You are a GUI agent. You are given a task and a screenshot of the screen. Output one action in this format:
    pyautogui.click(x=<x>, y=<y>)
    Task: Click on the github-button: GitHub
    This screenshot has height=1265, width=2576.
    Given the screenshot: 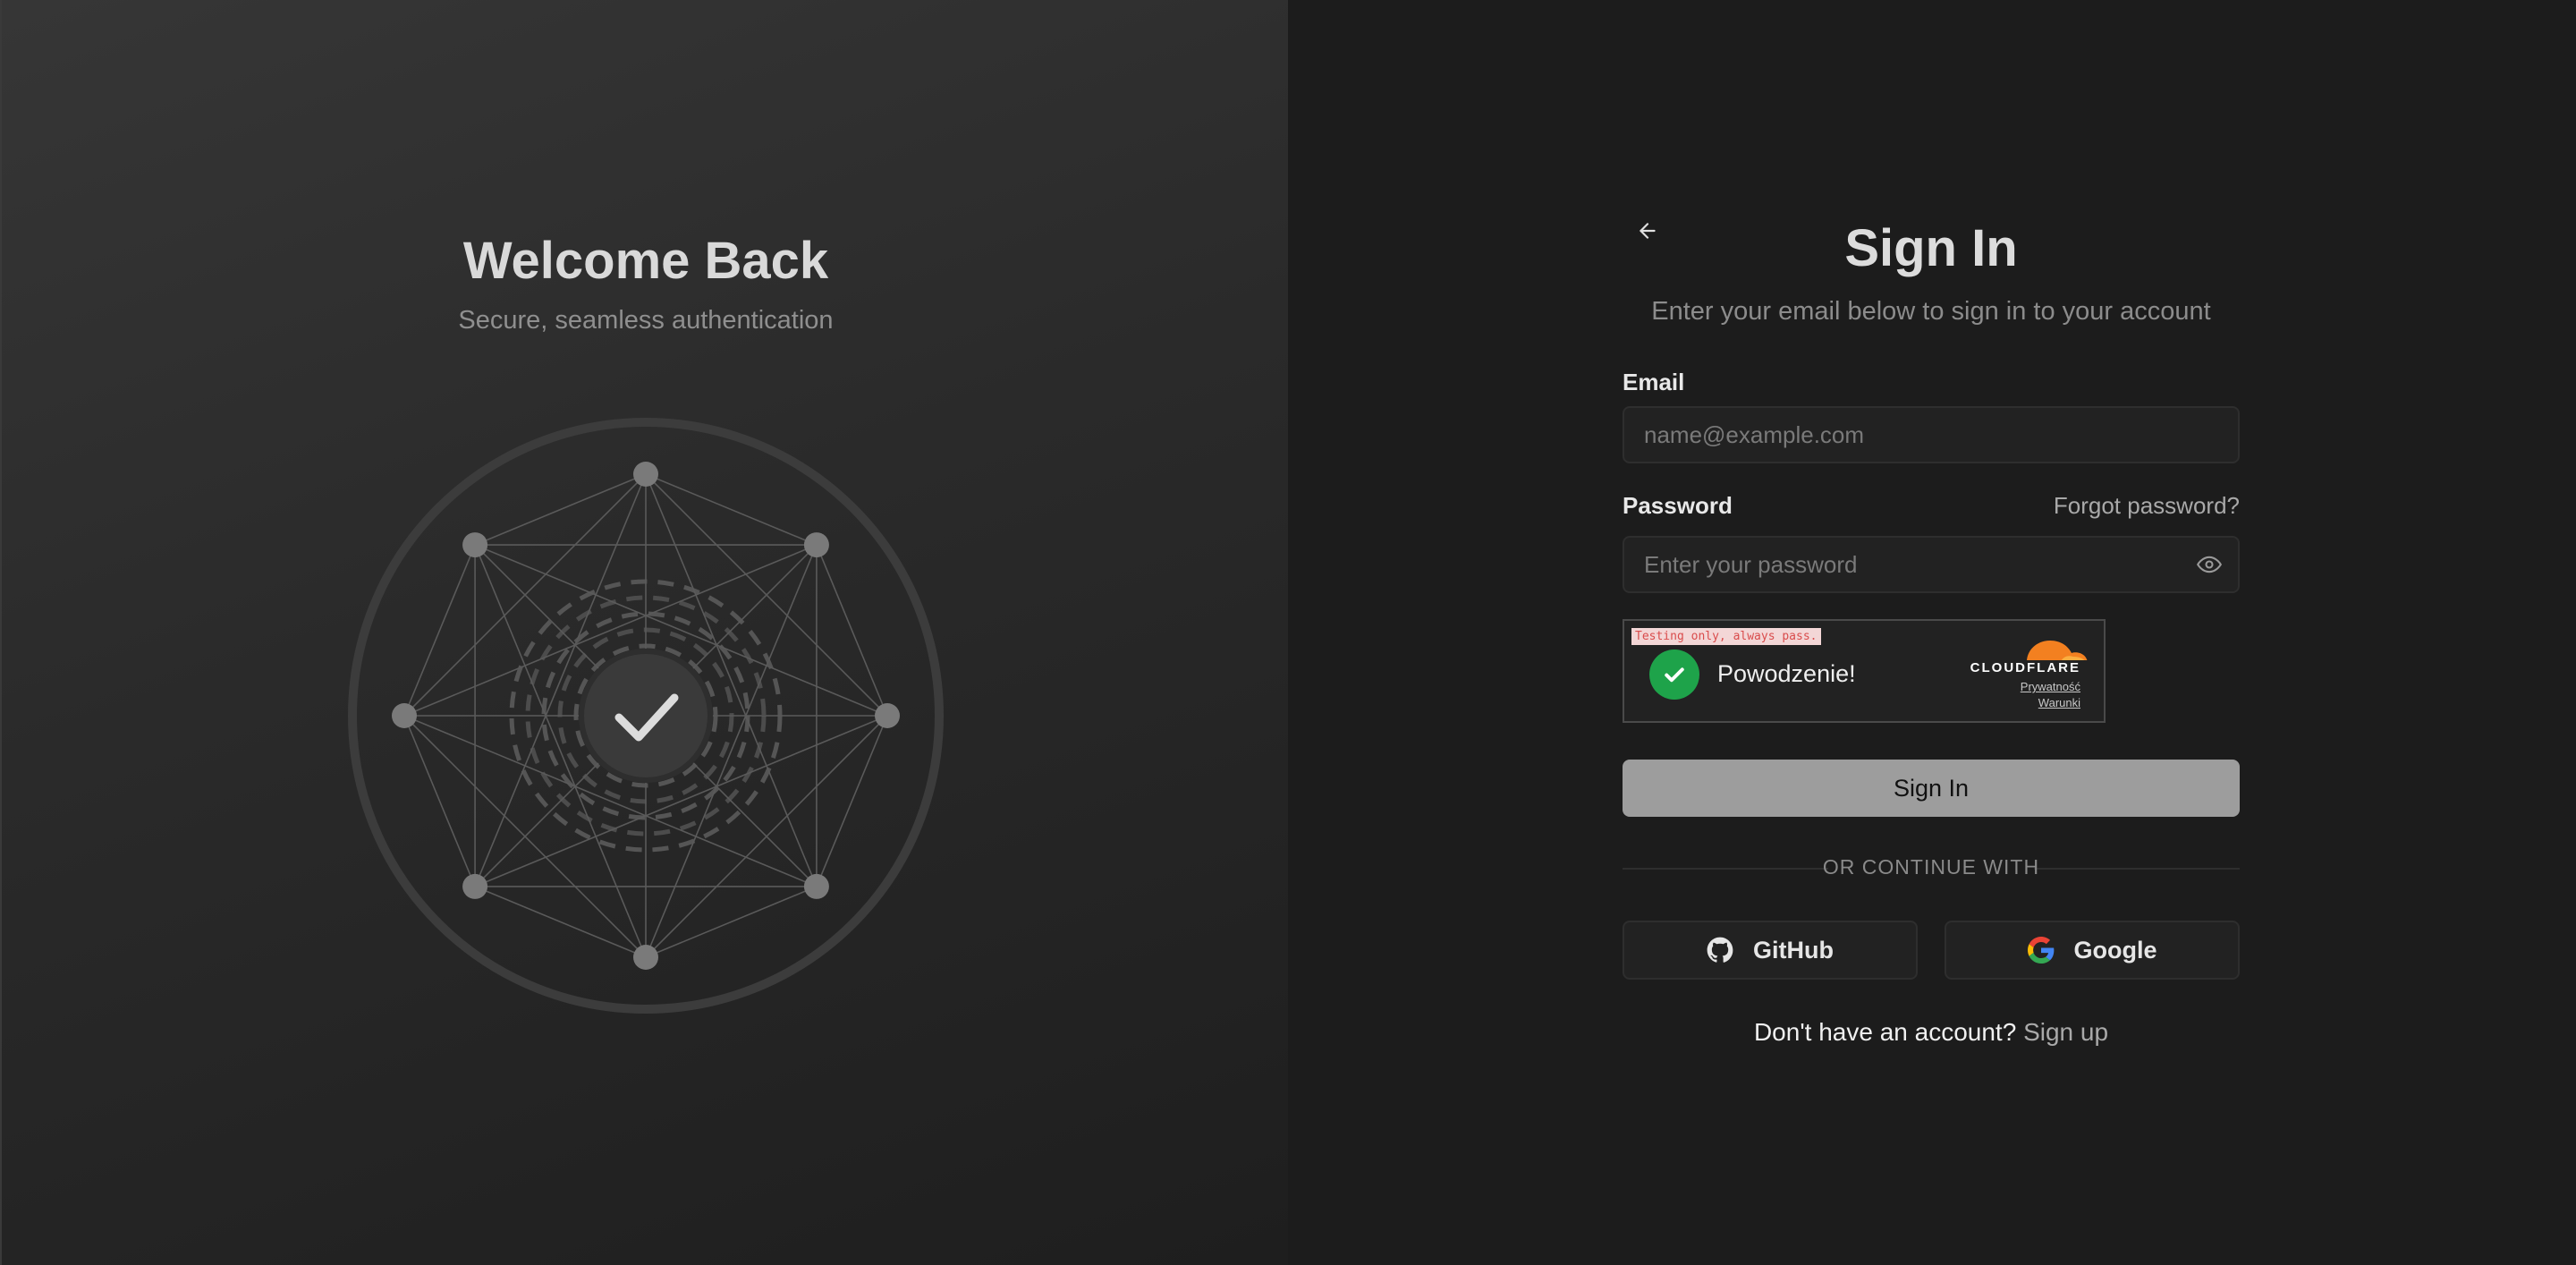 What is the action you would take?
    pyautogui.click(x=1770, y=950)
    